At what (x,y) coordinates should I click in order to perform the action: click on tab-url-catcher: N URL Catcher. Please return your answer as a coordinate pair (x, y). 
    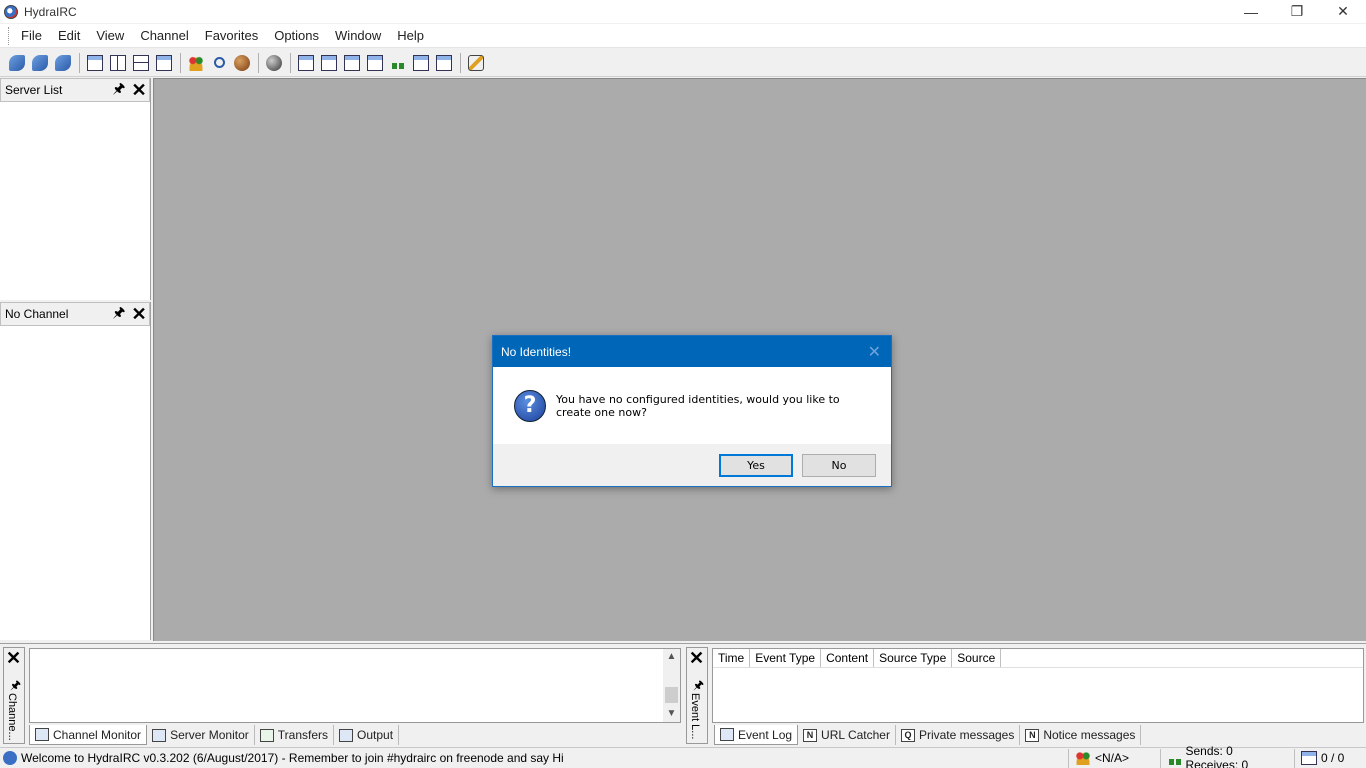
    Looking at the image, I should click on (847, 735).